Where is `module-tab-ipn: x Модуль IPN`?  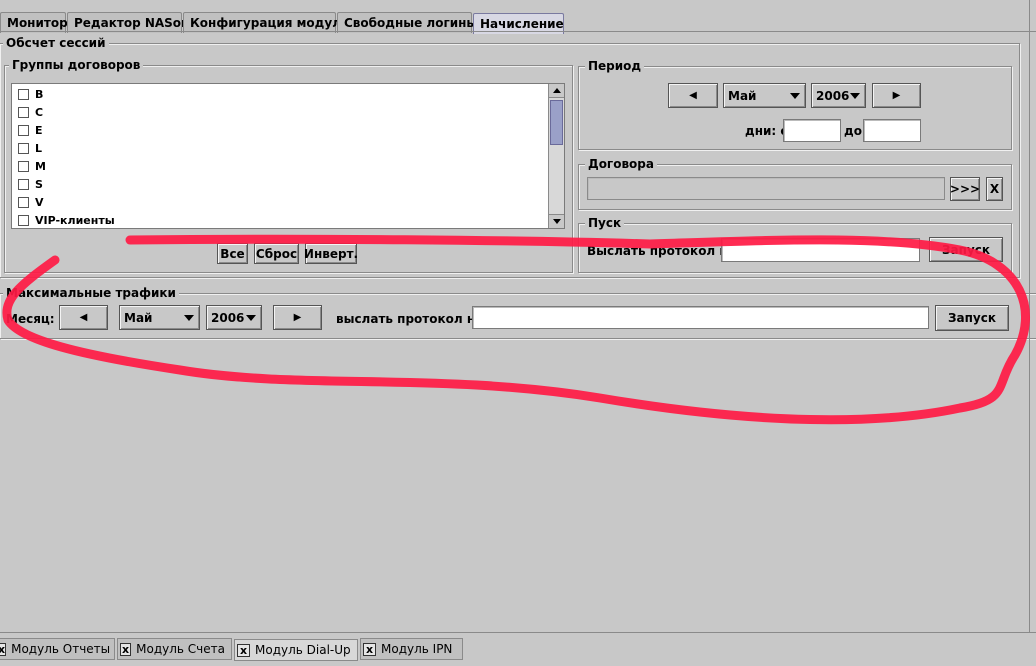
module-tab-ipn: x Модуль IPN is located at coordinates (411, 649).